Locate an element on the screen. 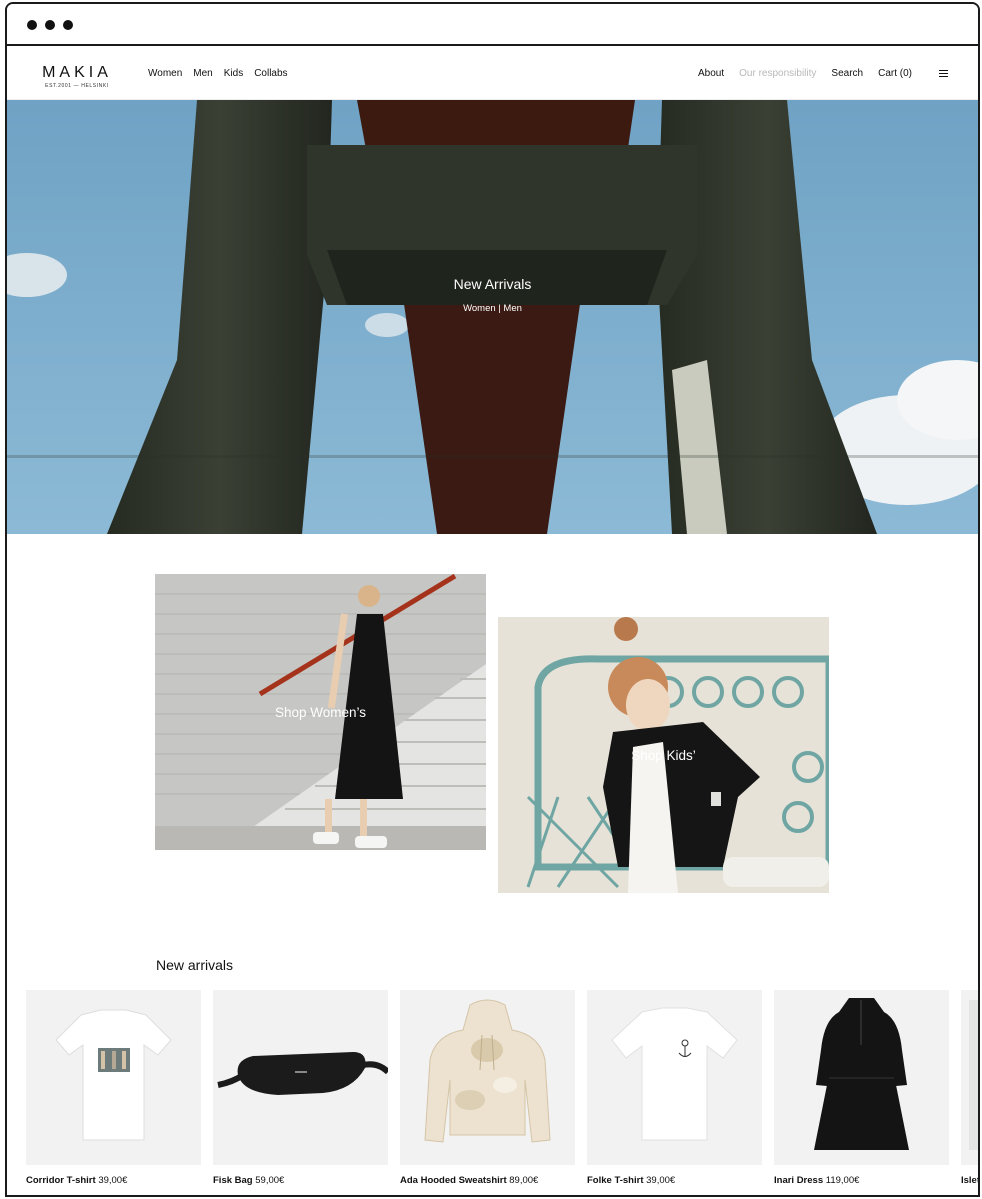 The width and height of the screenshot is (982, 1199). promo-women: Shop Women’s is located at coordinates (320, 712).